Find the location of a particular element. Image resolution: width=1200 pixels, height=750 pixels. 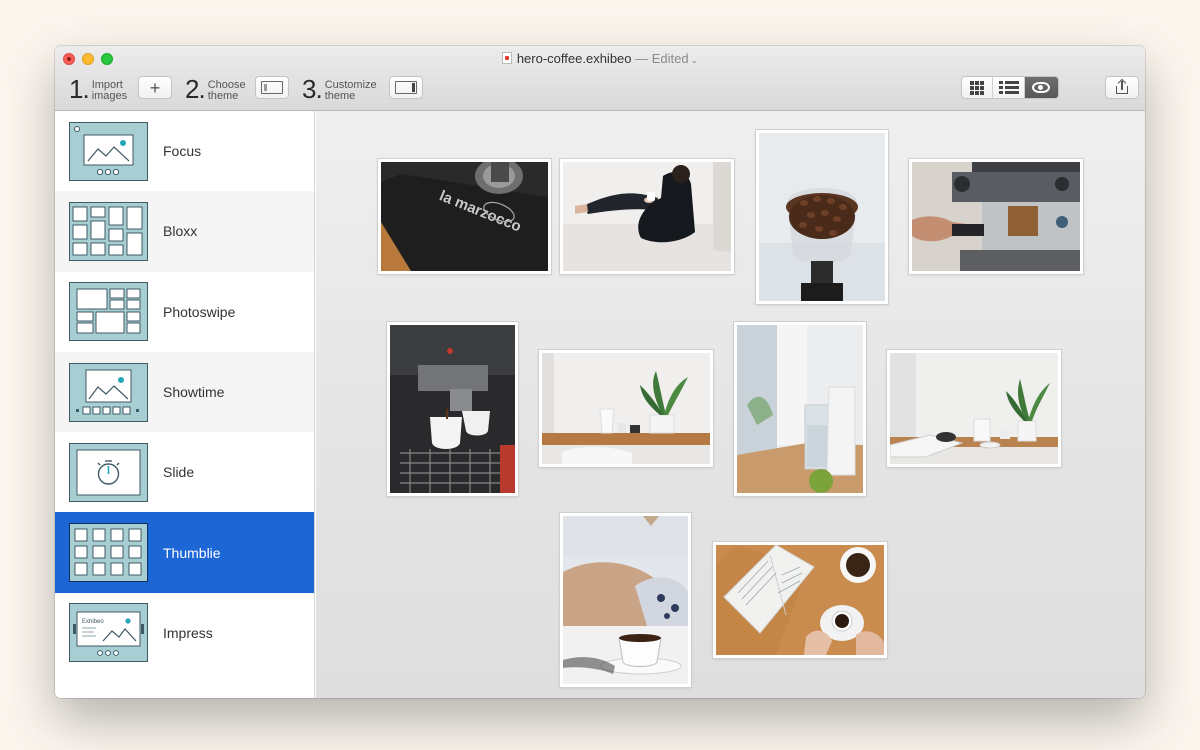

theme-item-bloxx: Bloxx is located at coordinates (184, 231).